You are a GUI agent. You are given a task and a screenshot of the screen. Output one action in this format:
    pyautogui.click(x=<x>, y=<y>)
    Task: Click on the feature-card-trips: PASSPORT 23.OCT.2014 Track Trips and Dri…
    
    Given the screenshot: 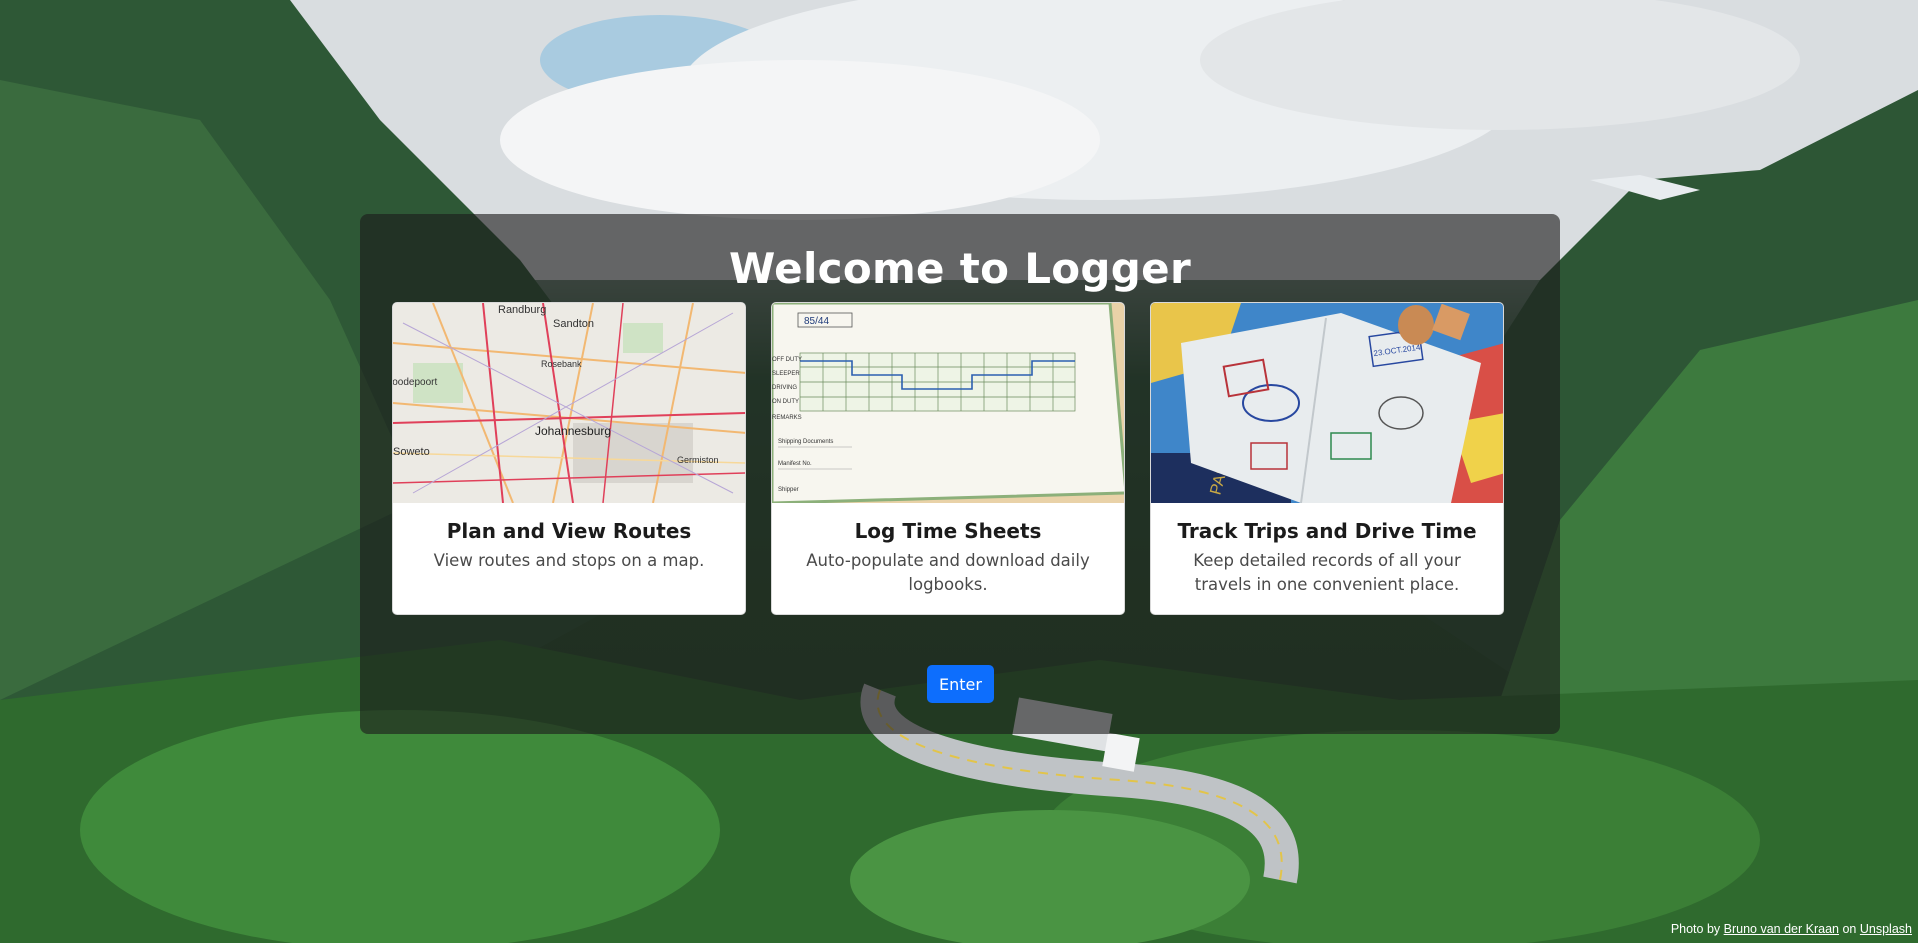 What is the action you would take?
    pyautogui.click(x=1327, y=458)
    